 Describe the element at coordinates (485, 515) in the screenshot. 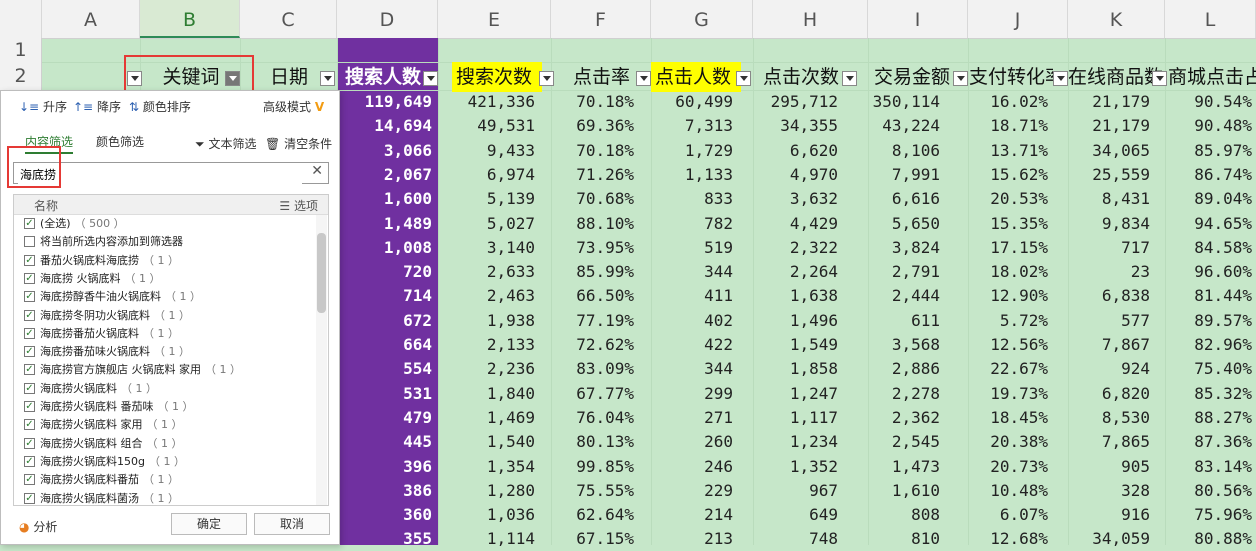

I see `cell-search-count: 1,036` at that location.